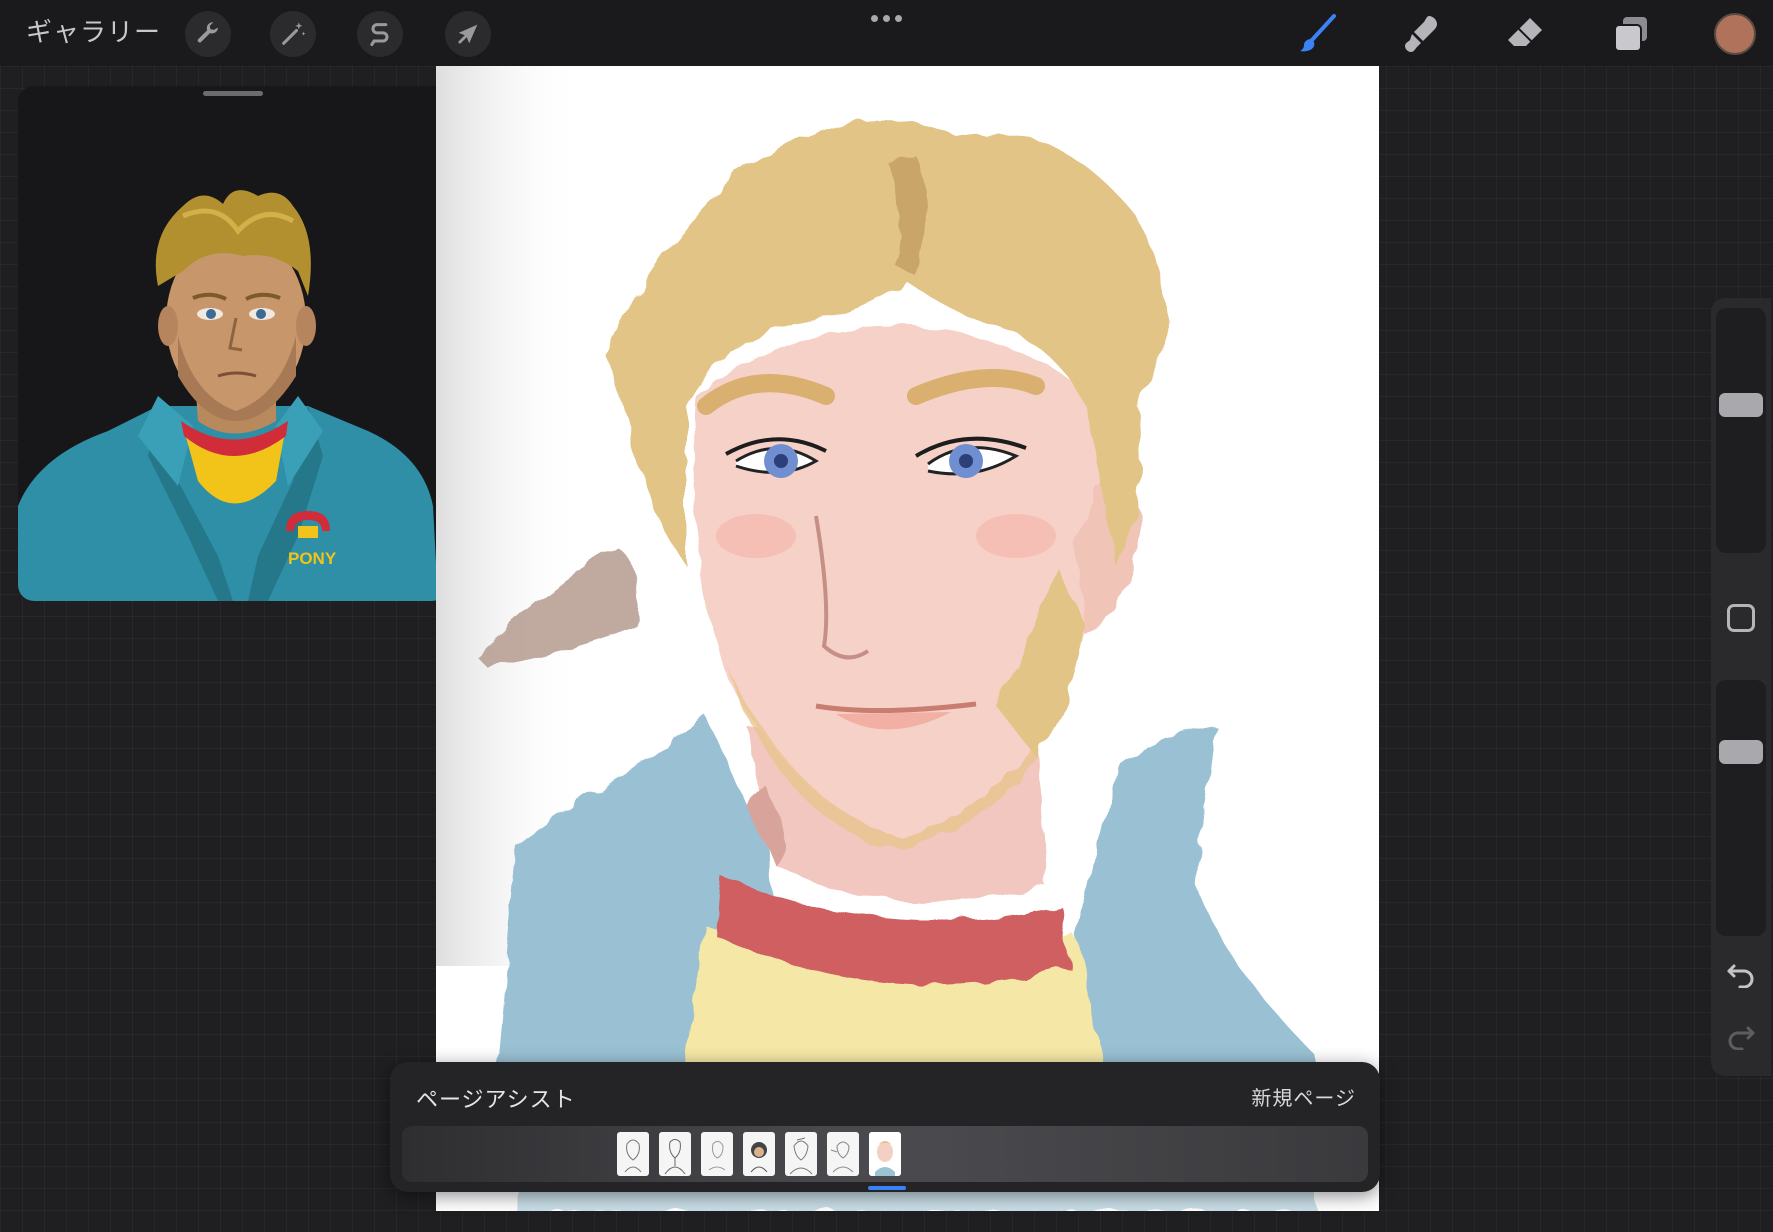  I want to click on transform-button, so click(468, 34).